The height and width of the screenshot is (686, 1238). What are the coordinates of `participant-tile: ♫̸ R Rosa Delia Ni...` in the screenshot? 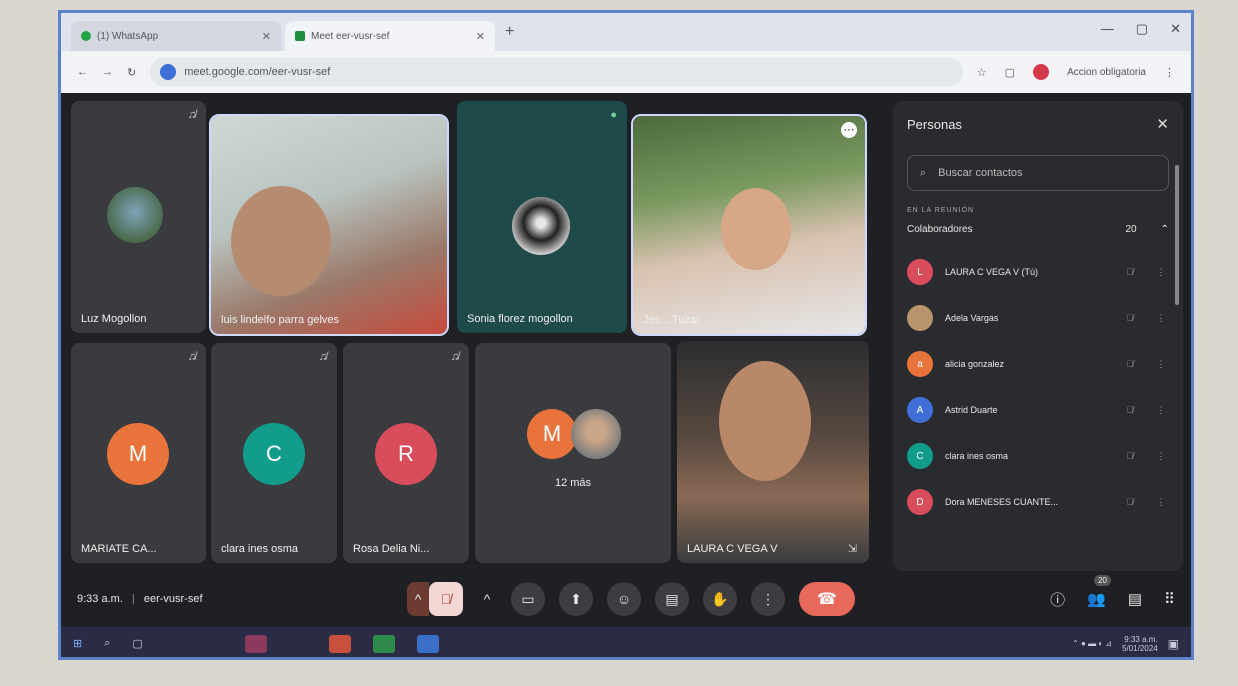 It's located at (406, 453).